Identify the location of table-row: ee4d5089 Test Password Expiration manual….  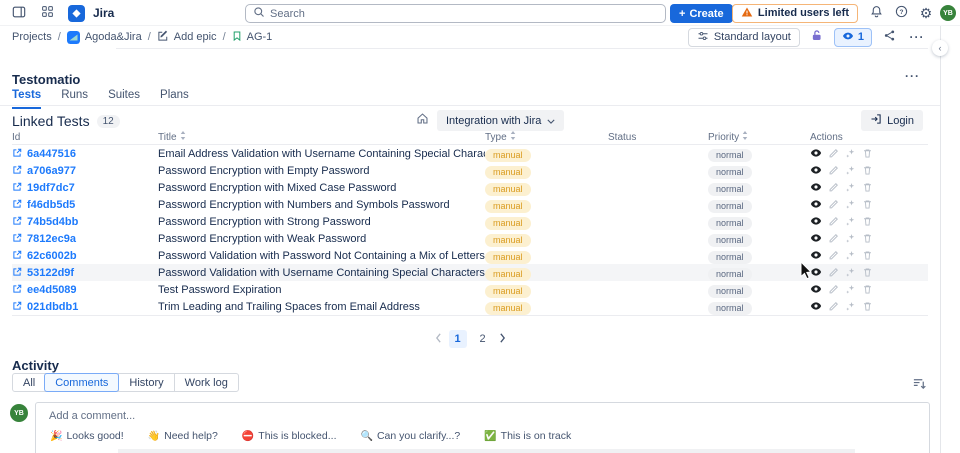
(470, 289).